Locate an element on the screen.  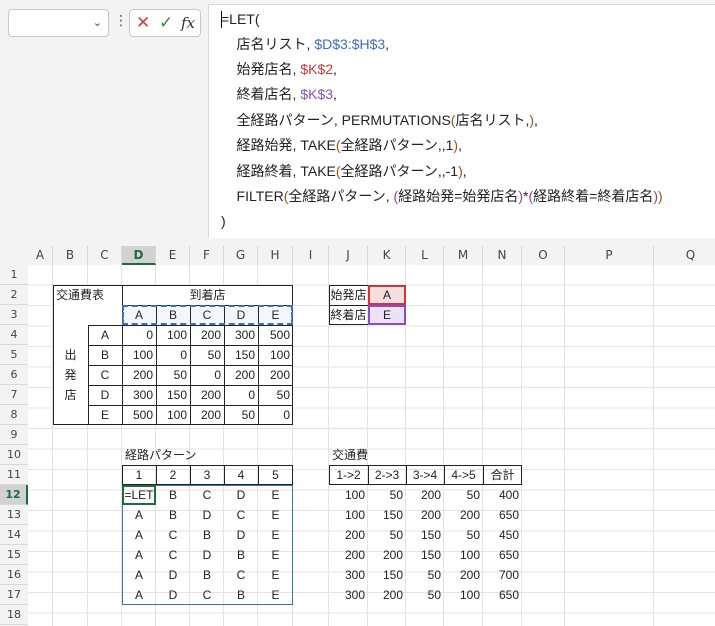
route-header: 2 is located at coordinates (173, 475).